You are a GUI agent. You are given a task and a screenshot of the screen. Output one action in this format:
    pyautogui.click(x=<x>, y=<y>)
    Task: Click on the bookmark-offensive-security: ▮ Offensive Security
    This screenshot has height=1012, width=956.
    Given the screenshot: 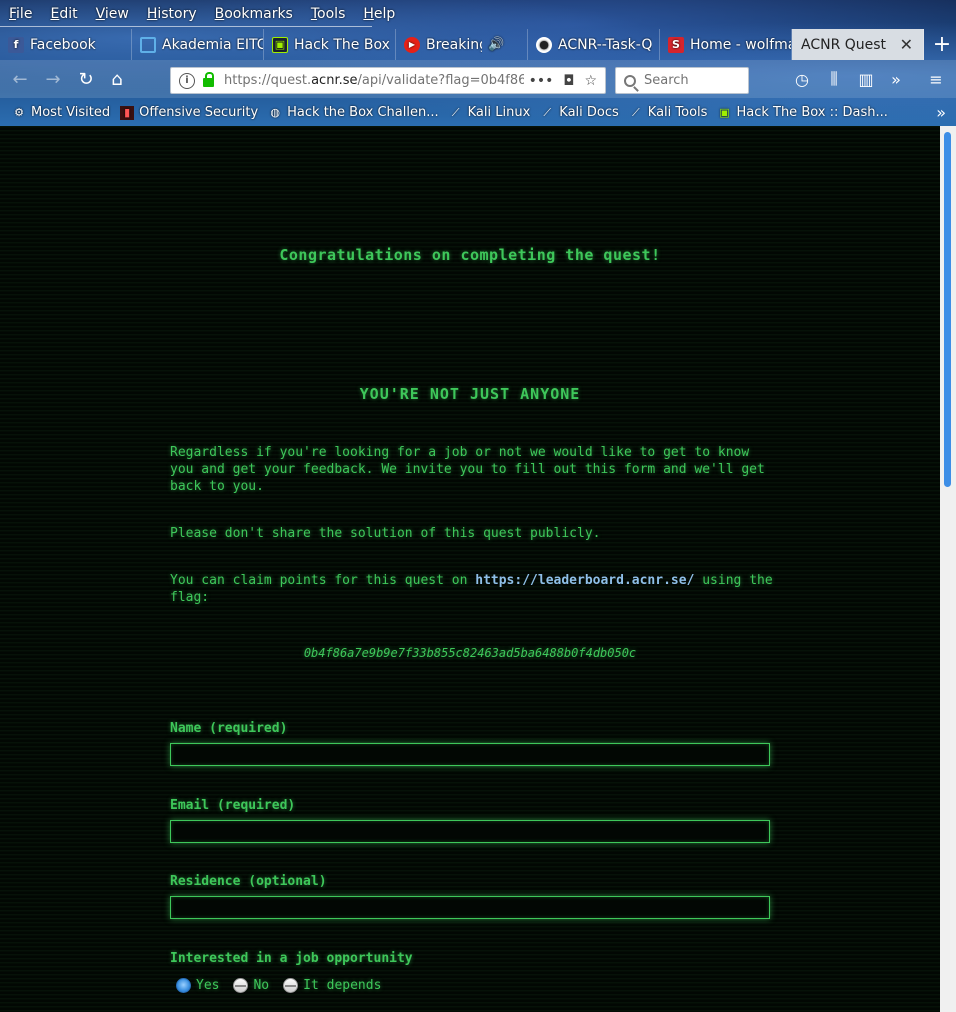 What is the action you would take?
    pyautogui.click(x=189, y=112)
    